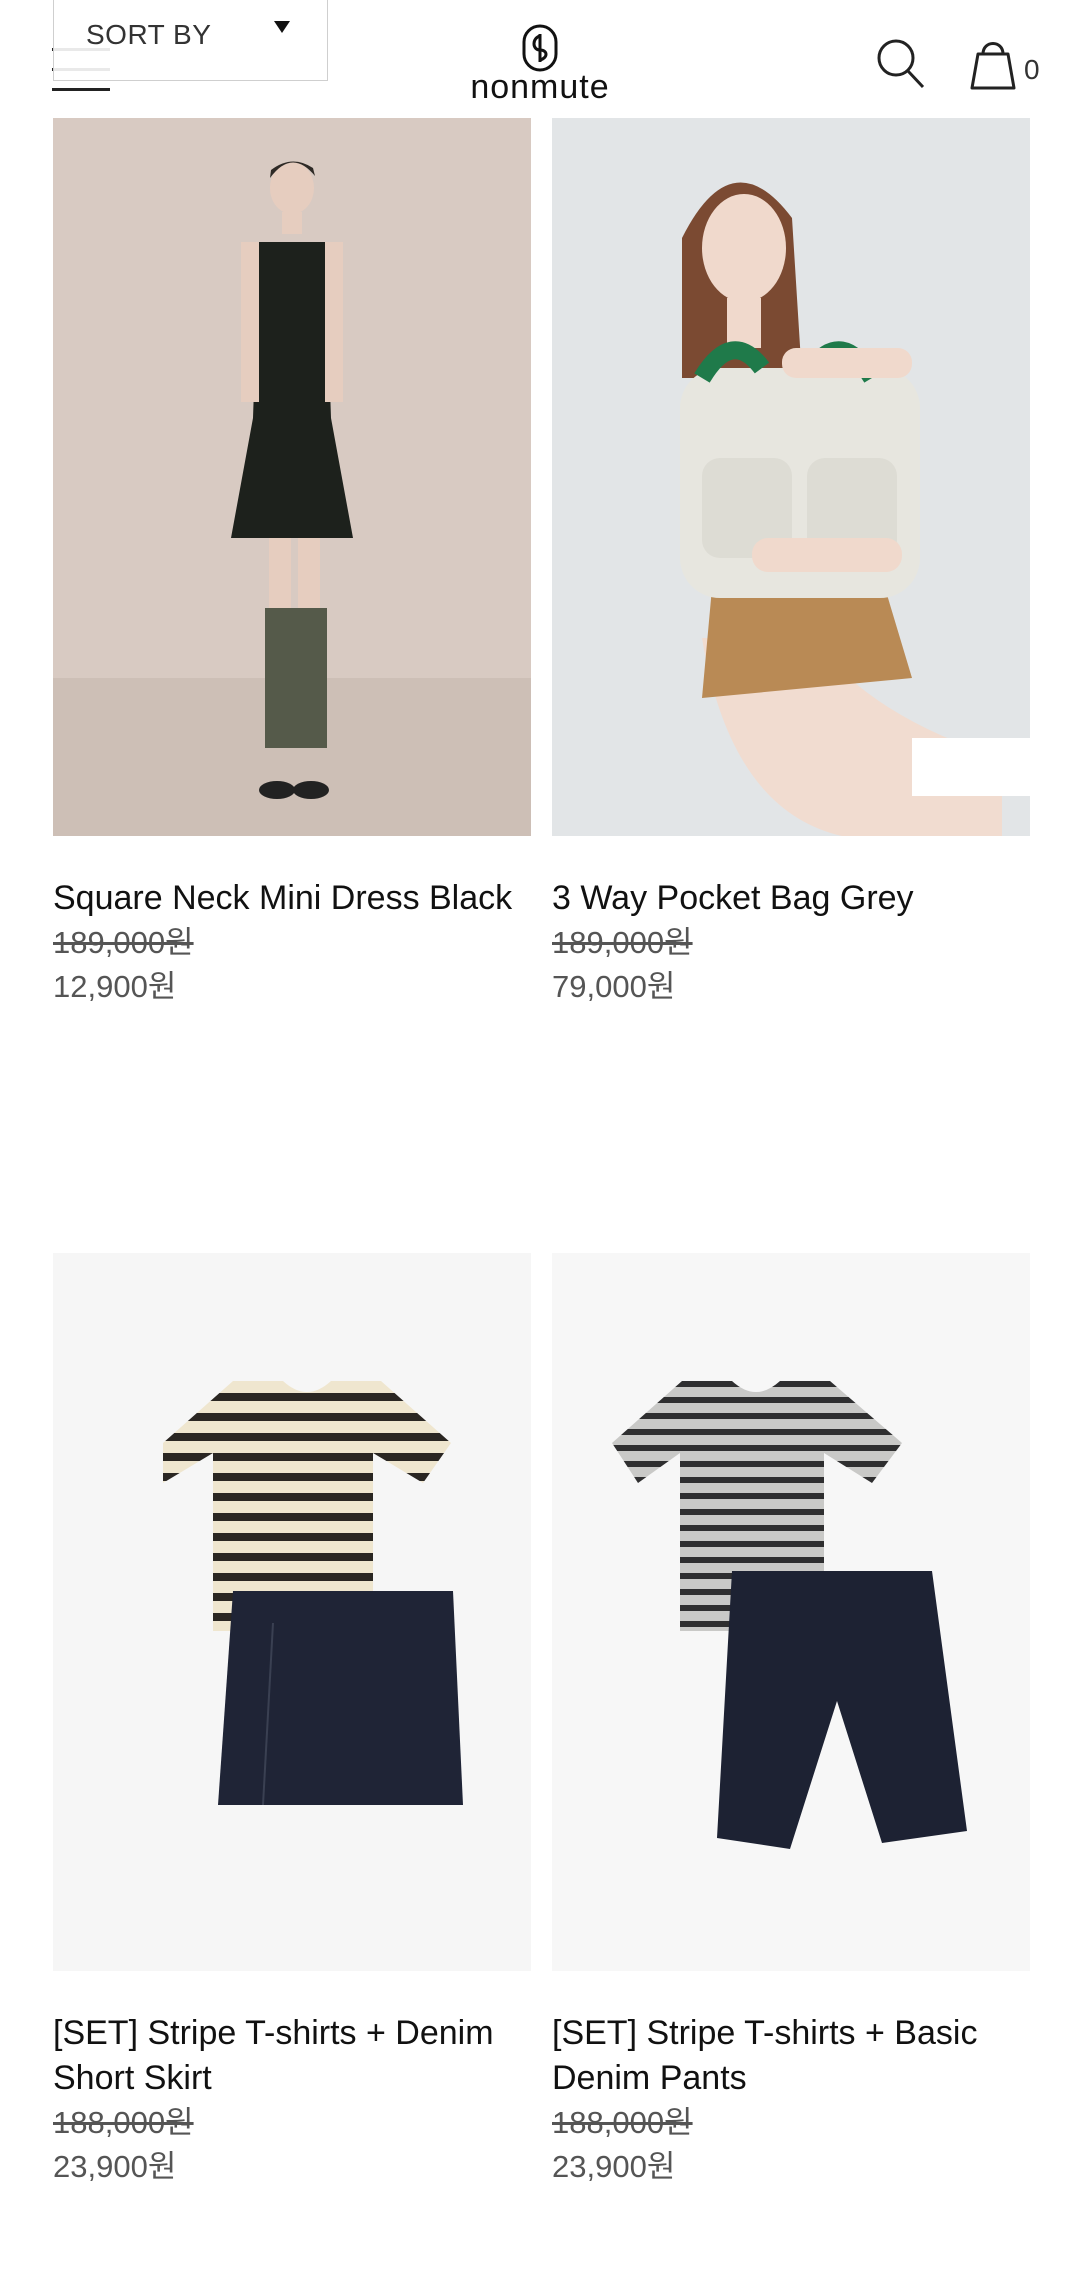  Describe the element at coordinates (282, 27) in the screenshot. I see `caret-down-icon` at that location.